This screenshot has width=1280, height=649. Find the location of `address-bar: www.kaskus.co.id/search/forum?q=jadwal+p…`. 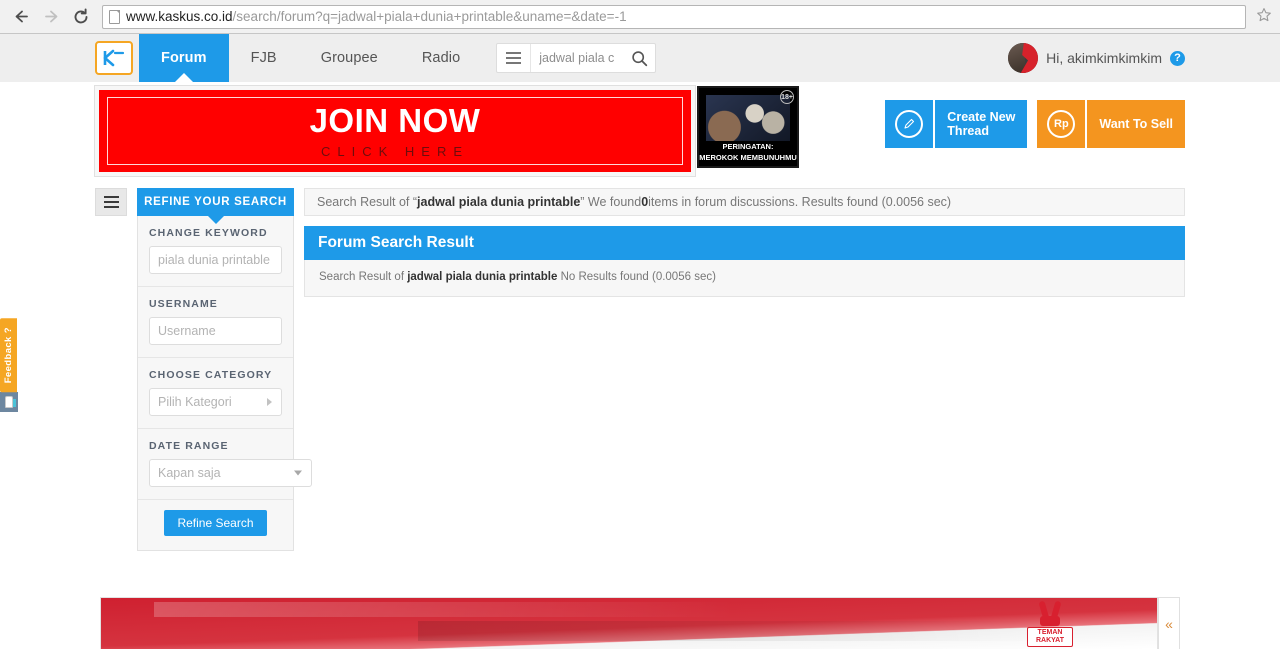

address-bar: www.kaskus.co.id/search/forum?q=jadwal+p… is located at coordinates (674, 16).